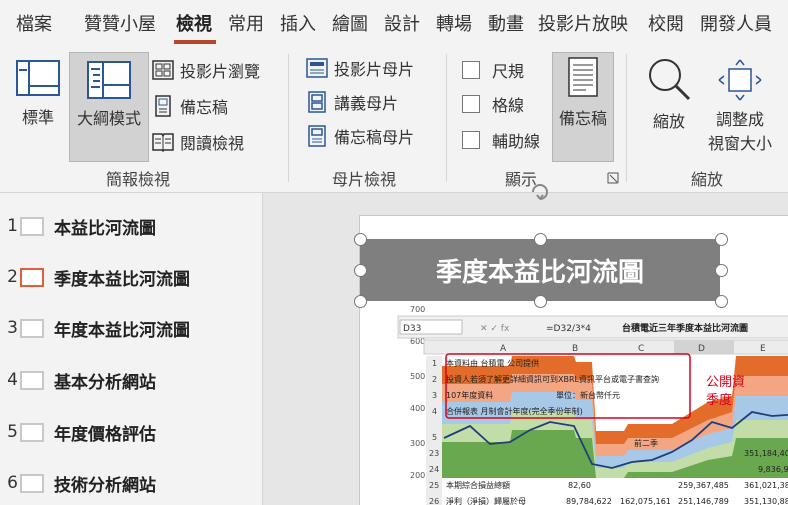  What do you see at coordinates (105, 483) in the screenshot?
I see `outline-item-title: 技術分析網站` at bounding box center [105, 483].